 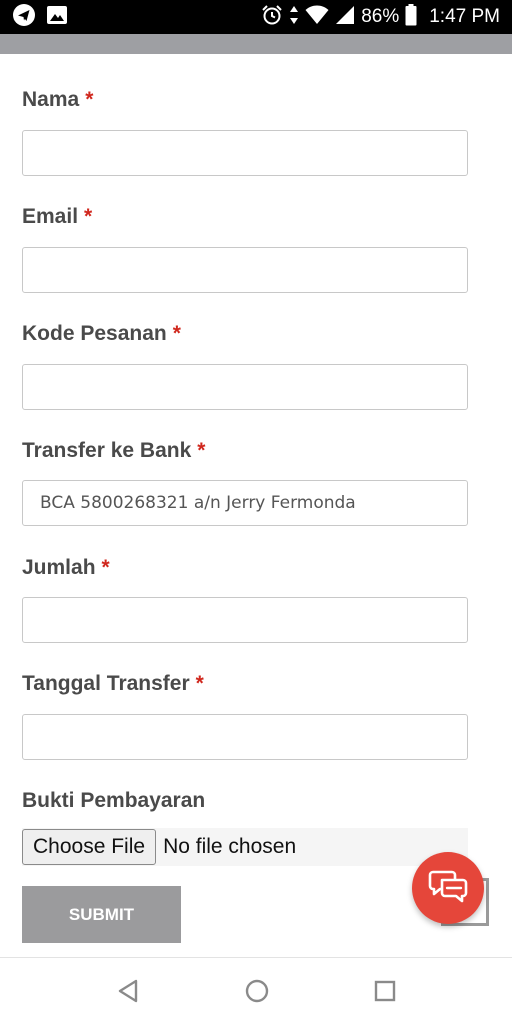 I want to click on recents-icon, so click(x=385, y=993).